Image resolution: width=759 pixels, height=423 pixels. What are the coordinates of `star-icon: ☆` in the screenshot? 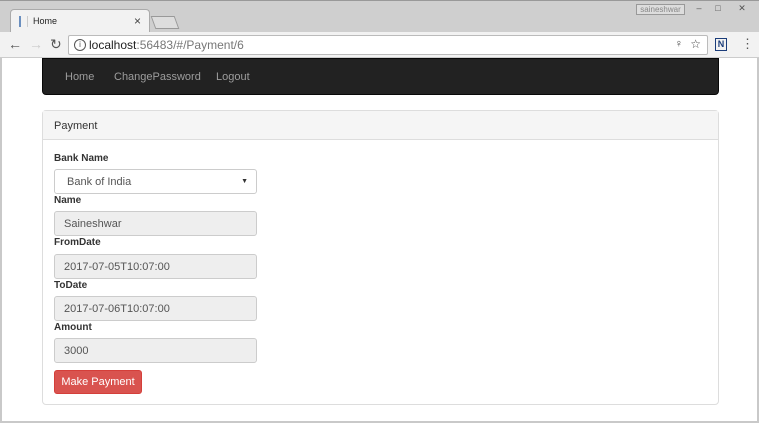 It's located at (695, 44).